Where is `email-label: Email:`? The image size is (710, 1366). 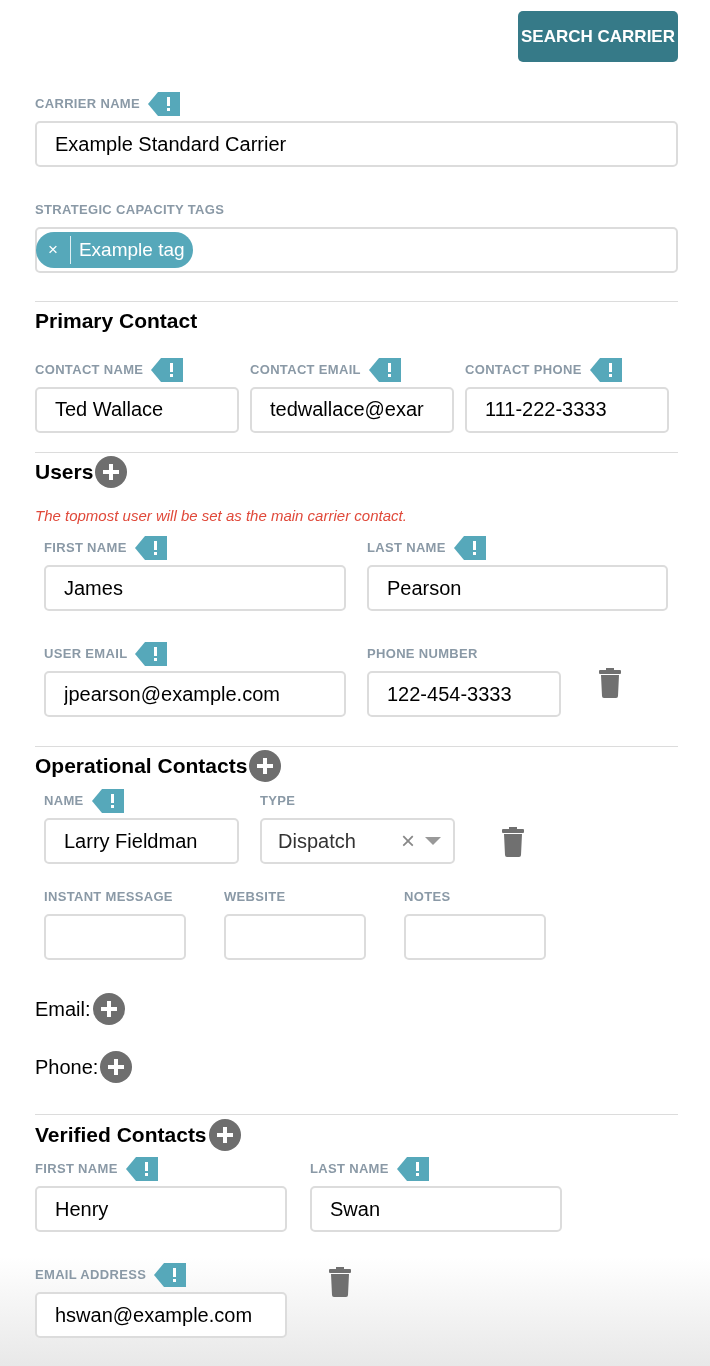 email-label: Email: is located at coordinates (63, 1009).